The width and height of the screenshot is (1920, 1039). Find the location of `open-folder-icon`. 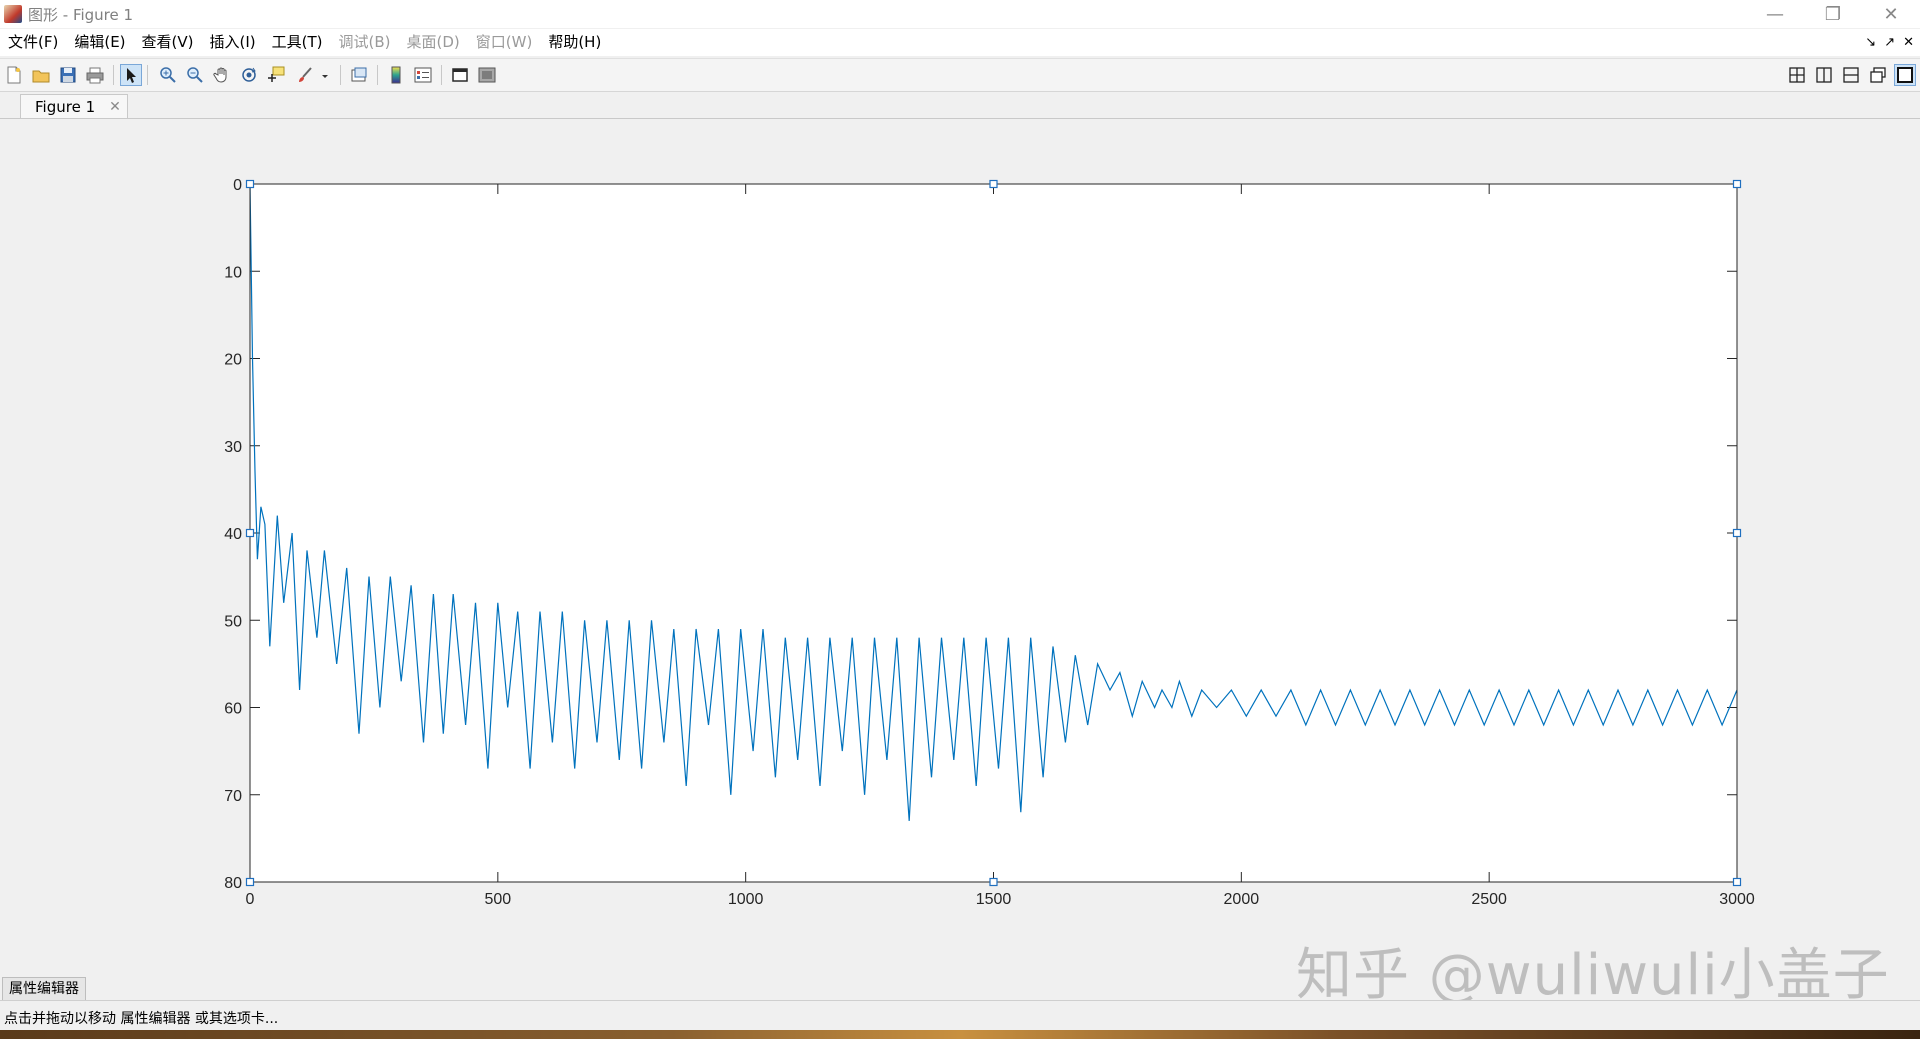

open-folder-icon is located at coordinates (41, 76).